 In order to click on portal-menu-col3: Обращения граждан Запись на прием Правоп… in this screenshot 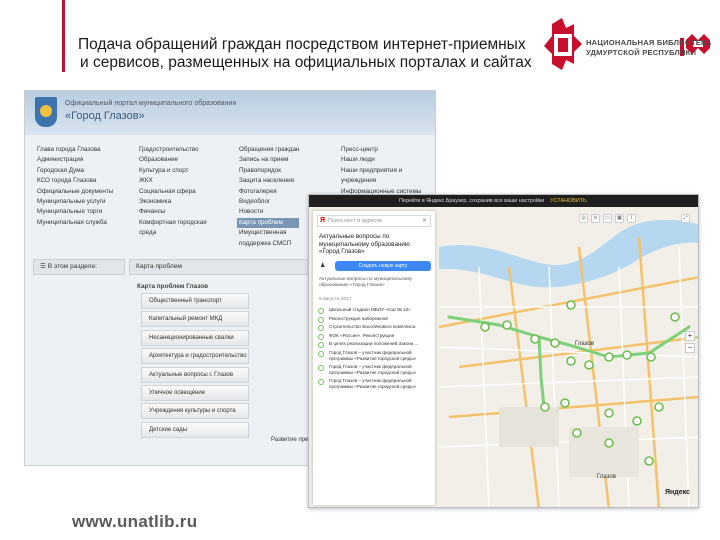, I will do `click(268, 197)`.